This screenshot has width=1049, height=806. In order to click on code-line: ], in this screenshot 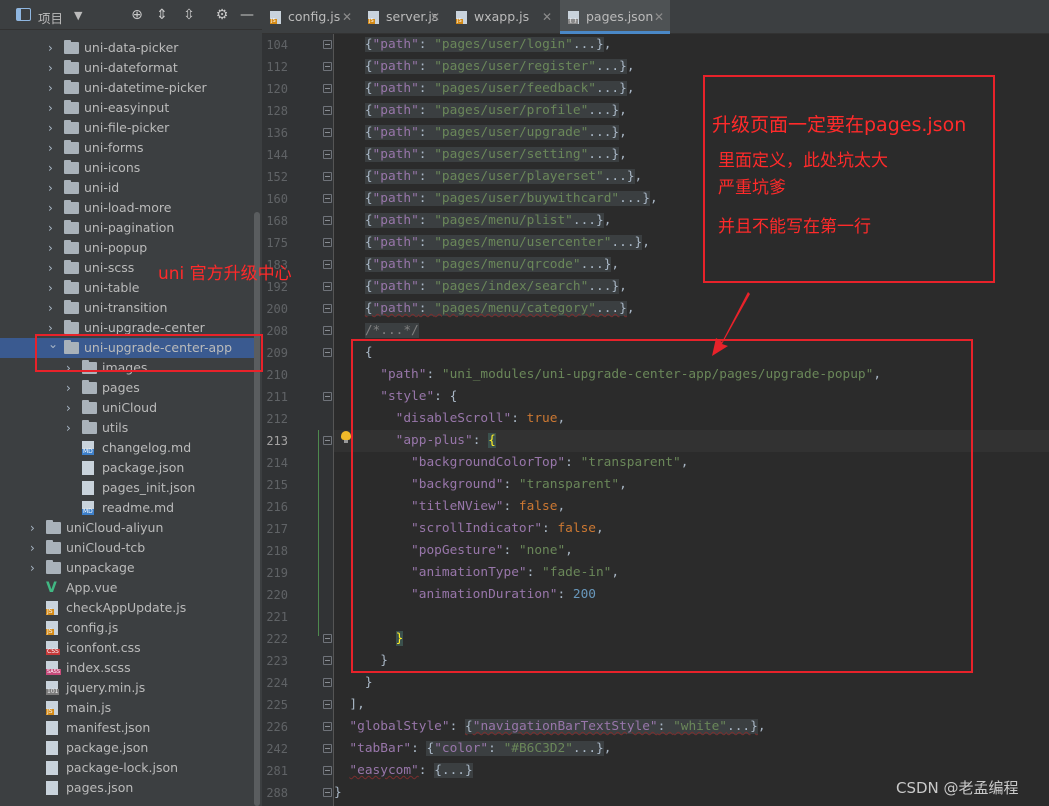, I will do `click(691, 705)`.